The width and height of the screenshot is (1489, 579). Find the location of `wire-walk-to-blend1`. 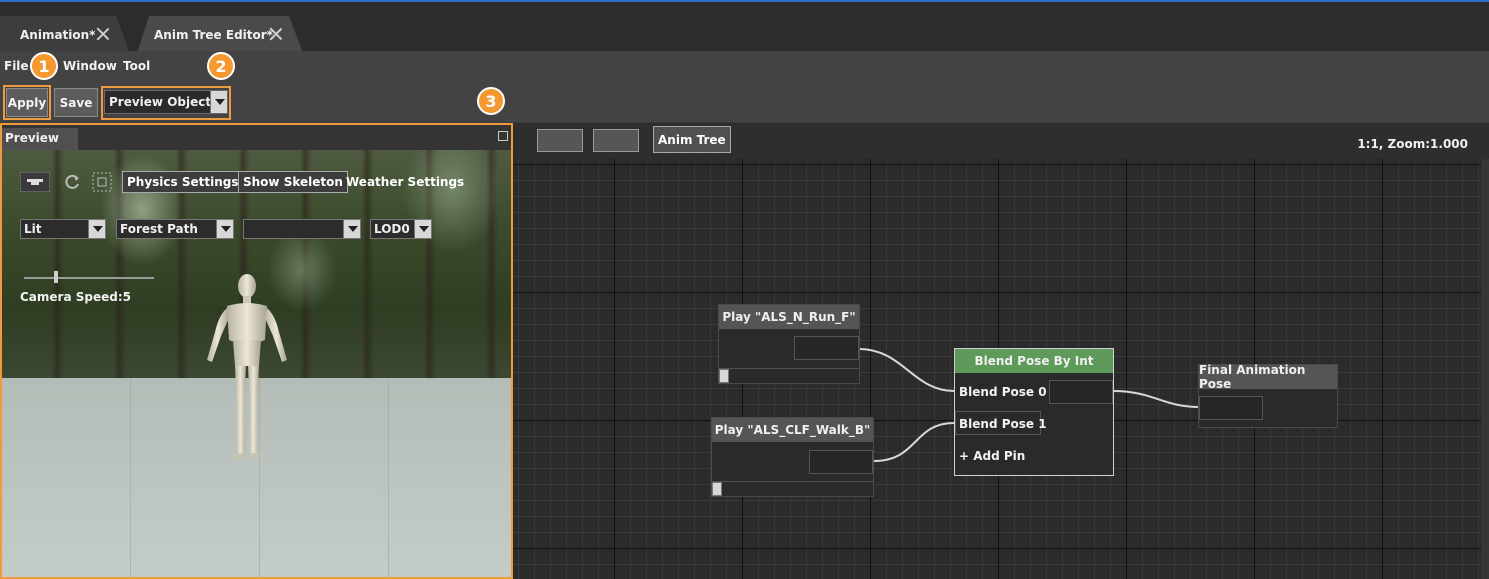

wire-walk-to-blend1 is located at coordinates (914, 442).